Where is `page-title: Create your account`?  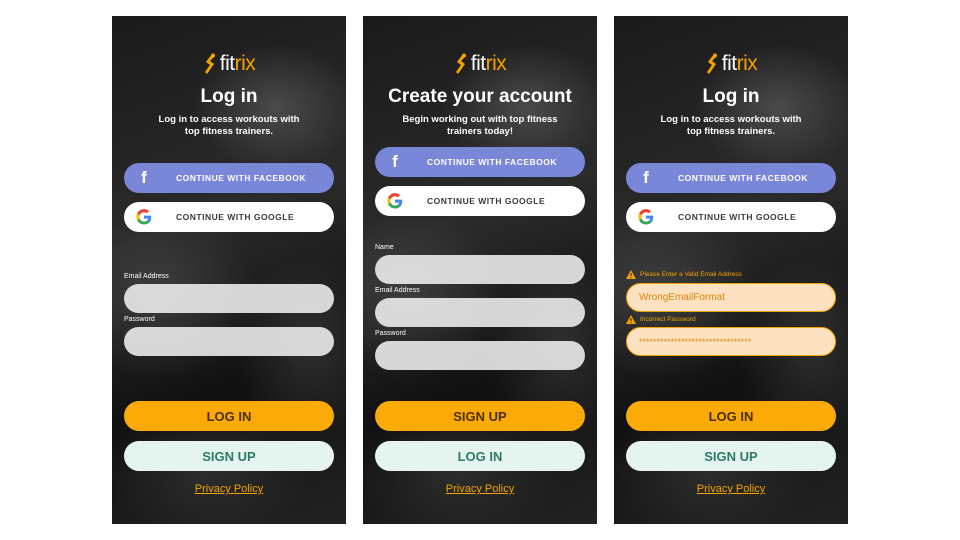 page-title: Create your account is located at coordinates (480, 96).